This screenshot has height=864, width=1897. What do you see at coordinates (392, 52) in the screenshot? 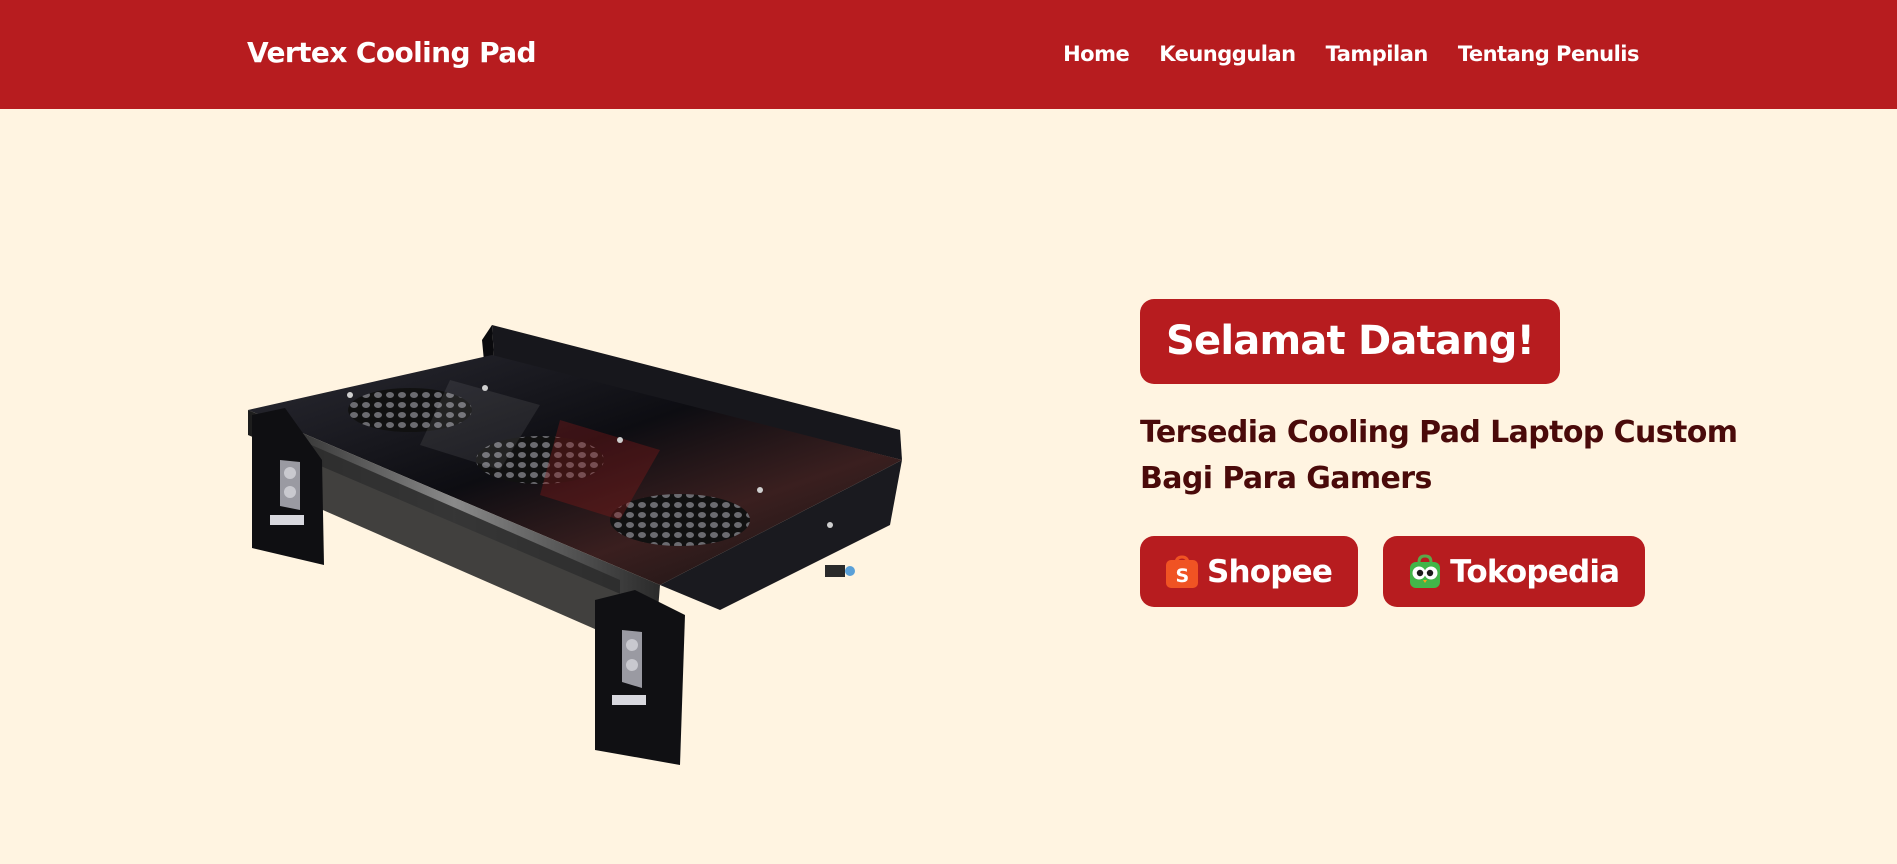
I see `brand-logo: Vertex Cooling Pad` at bounding box center [392, 52].